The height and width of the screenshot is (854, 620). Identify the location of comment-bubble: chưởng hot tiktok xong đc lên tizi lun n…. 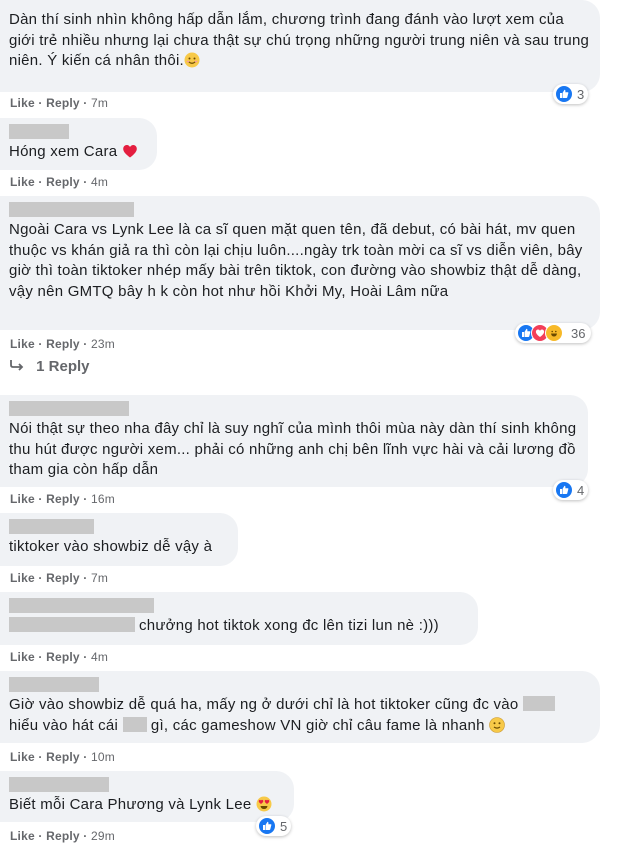
(239, 618).